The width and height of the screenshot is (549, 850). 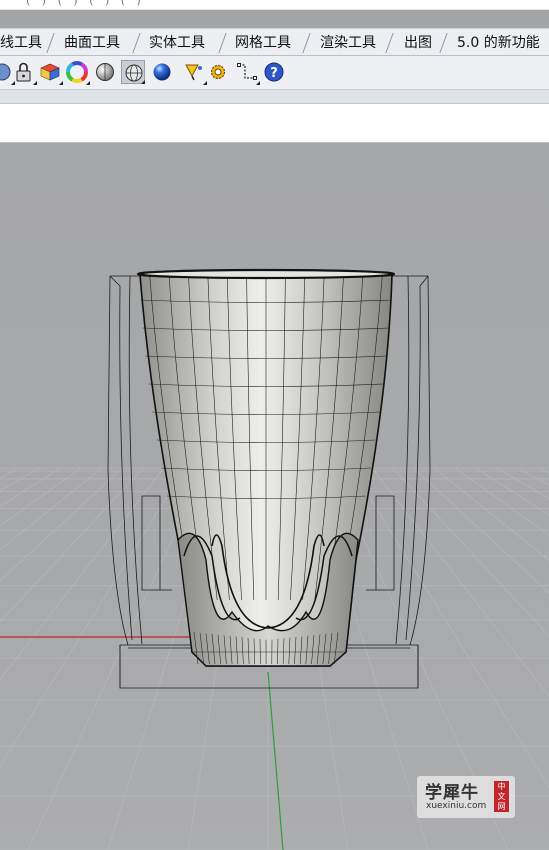 I want to click on watermark-url-text: xuexiniu.com, so click(x=456, y=806).